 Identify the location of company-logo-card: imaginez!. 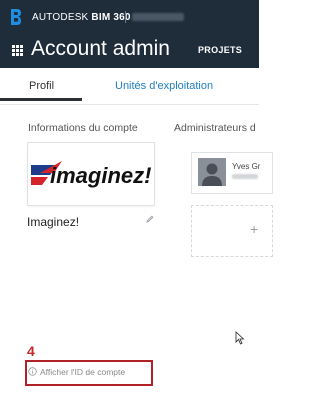
(91, 174).